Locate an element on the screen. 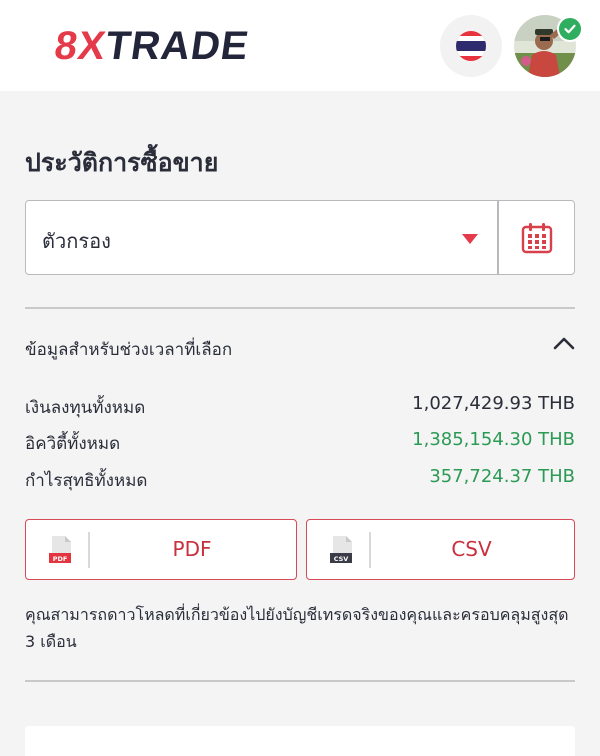 Image resolution: width=600 pixels, height=756 pixels. net-profit-label: กำไรสุทธิทั้งหมด is located at coordinates (86, 481).